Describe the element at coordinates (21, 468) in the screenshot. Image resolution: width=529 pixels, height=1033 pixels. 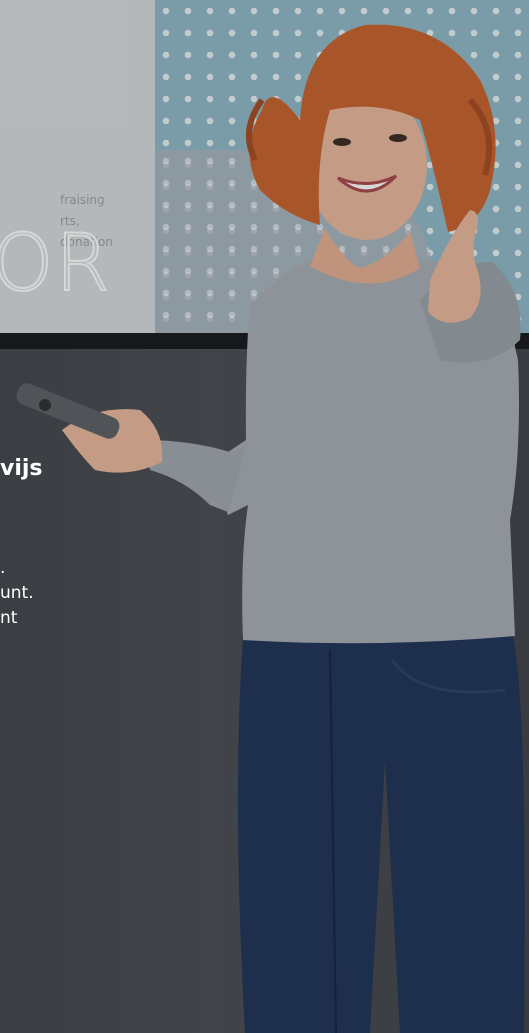
I see `overlay-heading: vijs` at that location.